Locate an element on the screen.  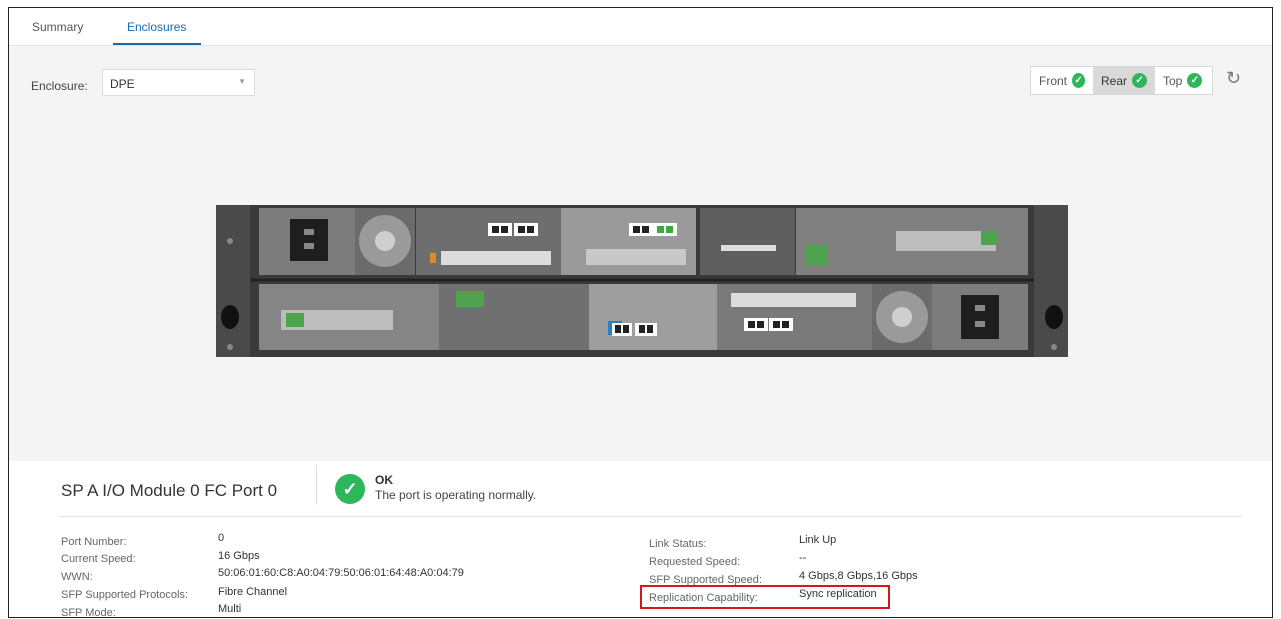
chevron-down-icon: ▼ is located at coordinates (242, 81).